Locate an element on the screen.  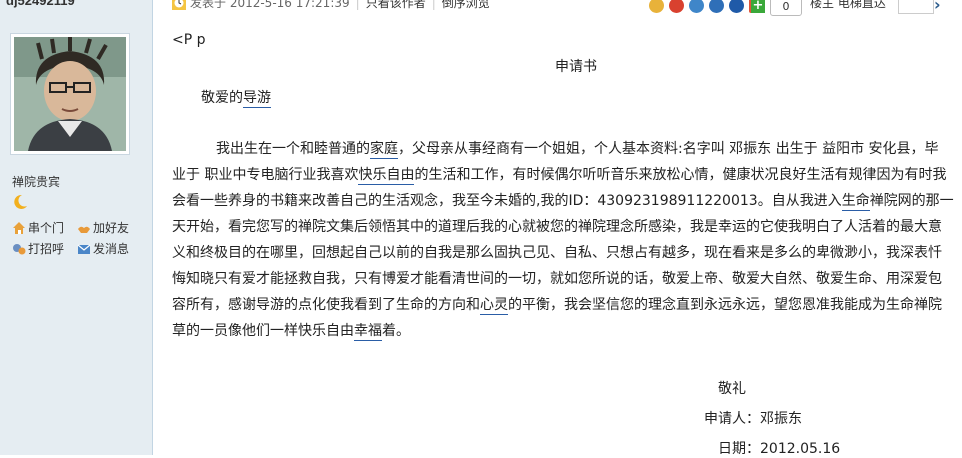
greeting-prefix: 敬爱的 is located at coordinates (222, 98).